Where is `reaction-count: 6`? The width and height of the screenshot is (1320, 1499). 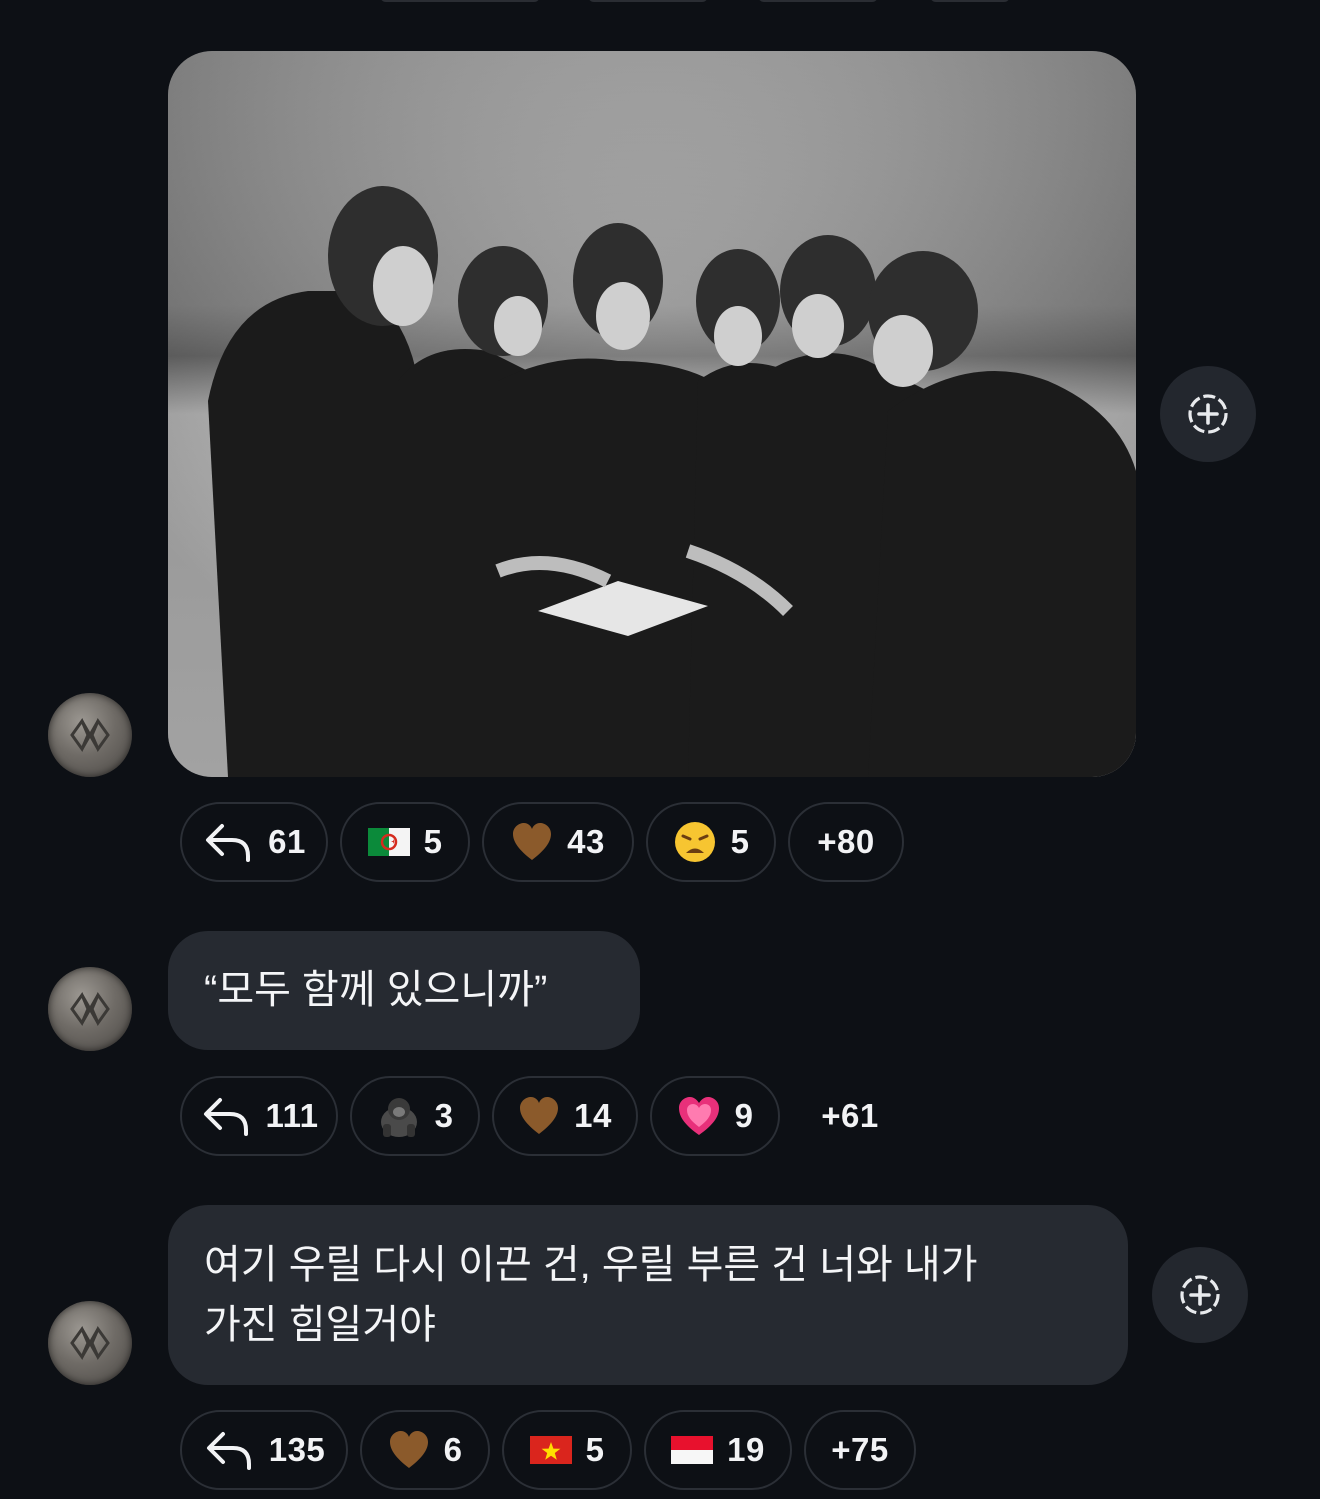
reaction-count: 6 is located at coordinates (453, 1449).